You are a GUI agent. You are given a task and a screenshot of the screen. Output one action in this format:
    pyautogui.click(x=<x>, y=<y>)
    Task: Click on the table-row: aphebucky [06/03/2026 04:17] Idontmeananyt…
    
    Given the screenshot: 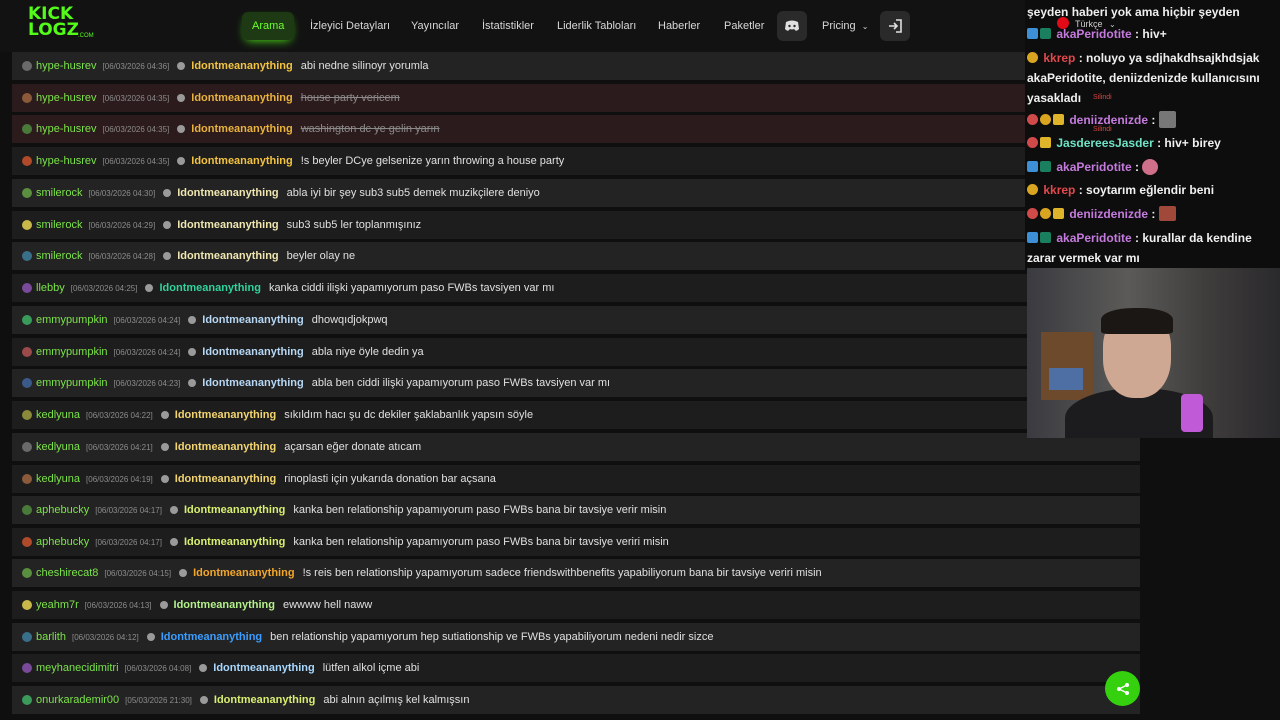 What is the action you would take?
    pyautogui.click(x=576, y=510)
    